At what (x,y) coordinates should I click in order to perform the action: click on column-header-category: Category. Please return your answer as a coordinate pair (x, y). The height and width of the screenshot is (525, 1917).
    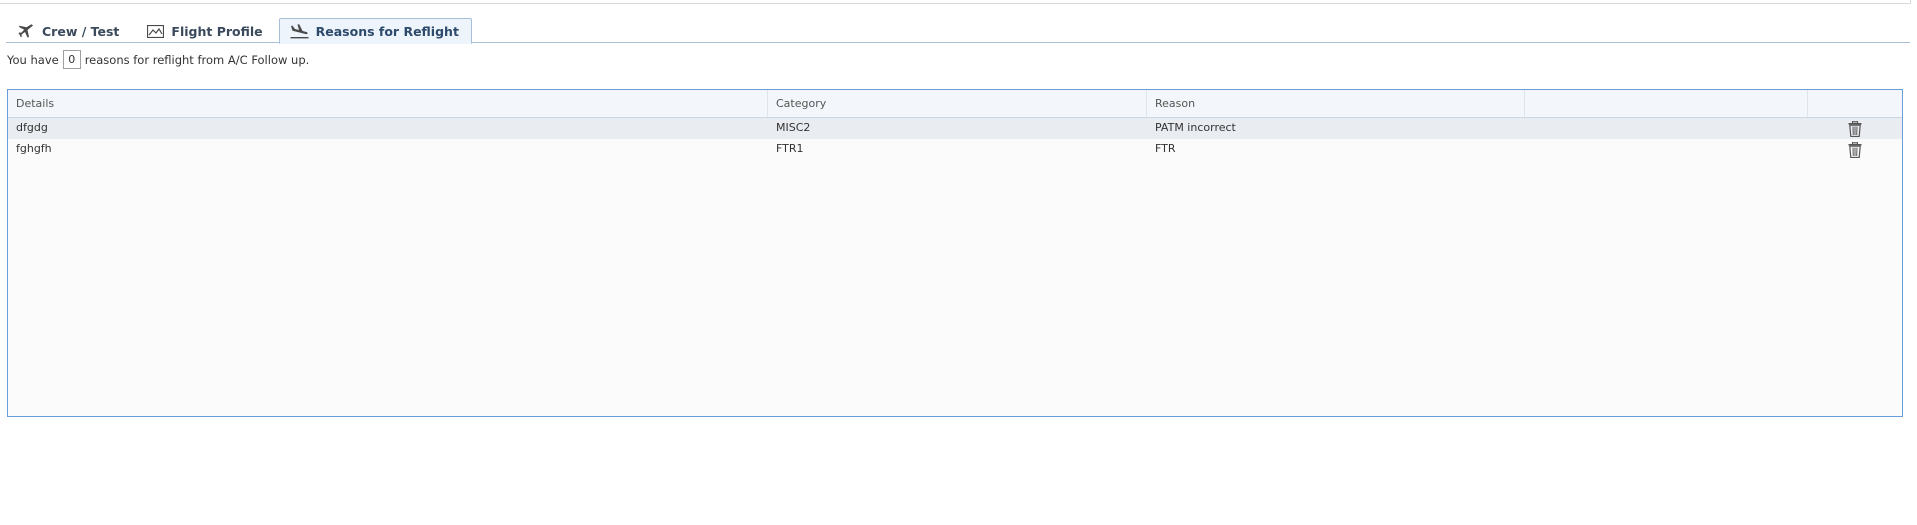
    Looking at the image, I should click on (957, 103).